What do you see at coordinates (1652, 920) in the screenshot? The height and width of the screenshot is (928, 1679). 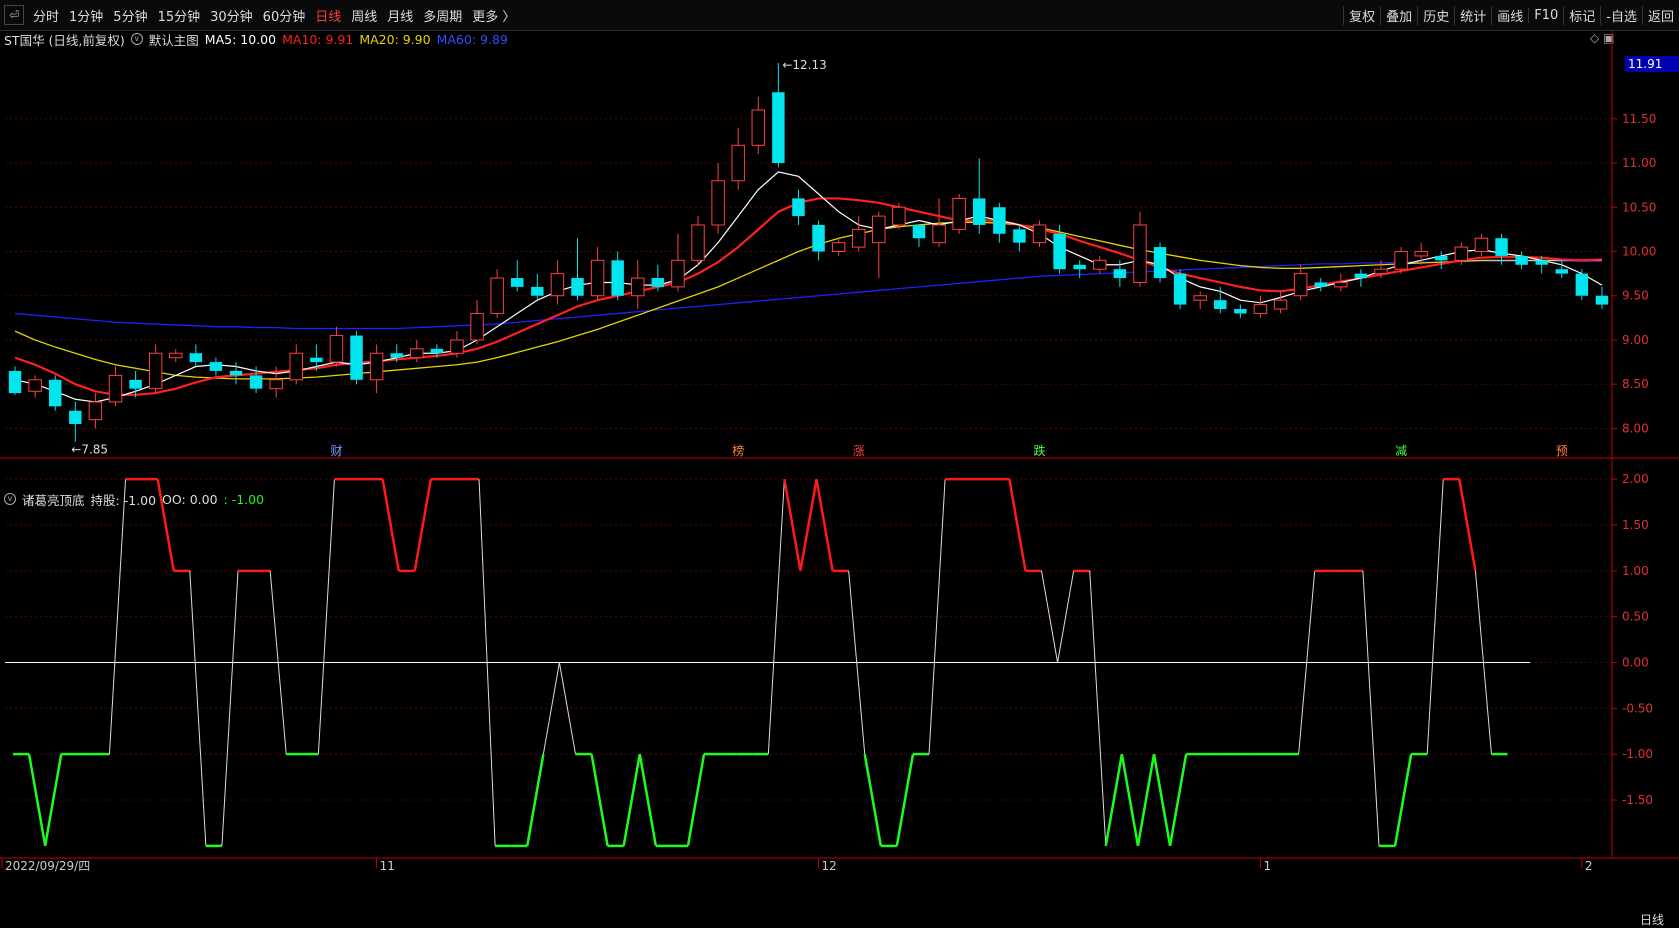 I see `period-label: 日线` at bounding box center [1652, 920].